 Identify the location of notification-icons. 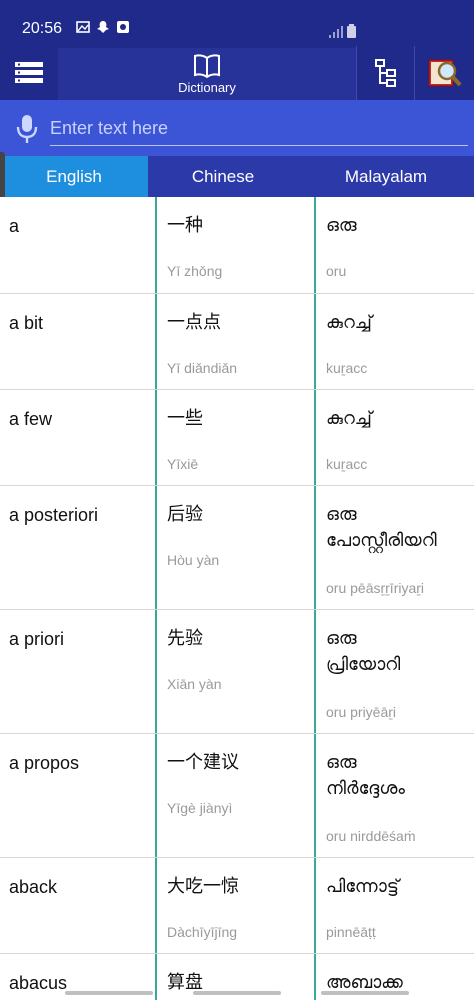
(103, 27).